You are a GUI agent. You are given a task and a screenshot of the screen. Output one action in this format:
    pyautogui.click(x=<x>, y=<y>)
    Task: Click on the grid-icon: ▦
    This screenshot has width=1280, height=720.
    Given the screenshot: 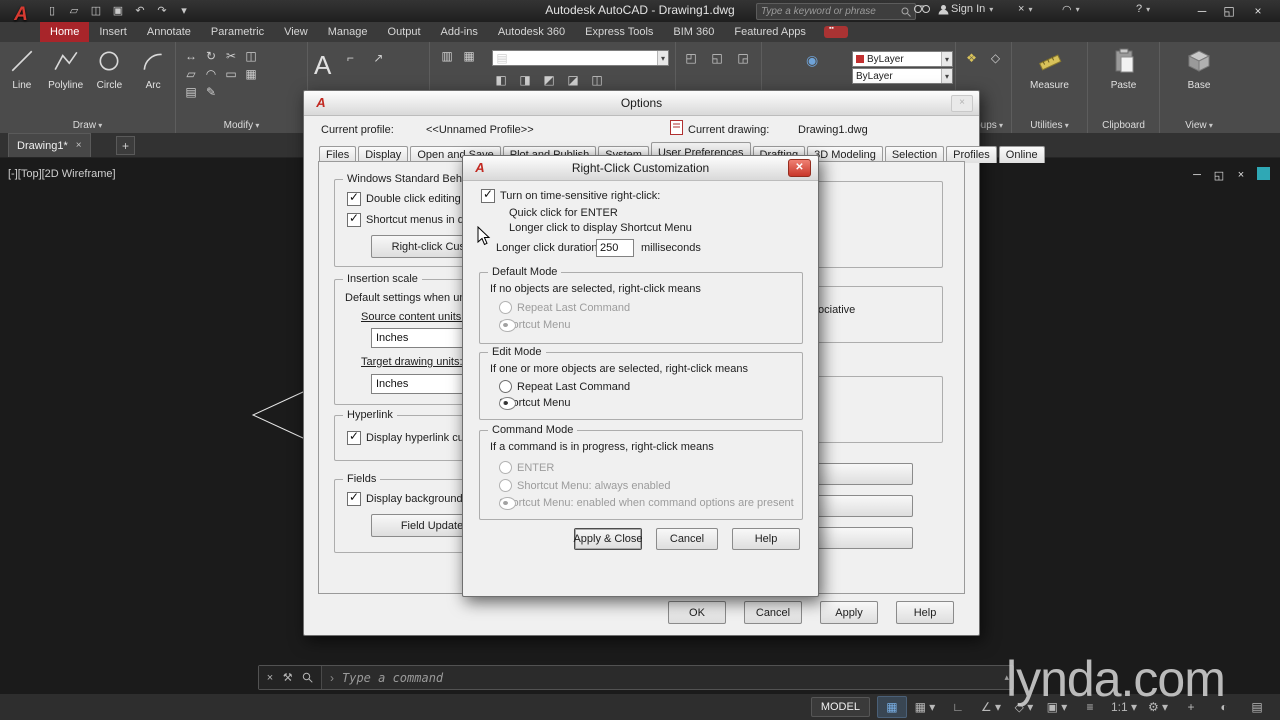 What is the action you would take?
    pyautogui.click(x=891, y=707)
    